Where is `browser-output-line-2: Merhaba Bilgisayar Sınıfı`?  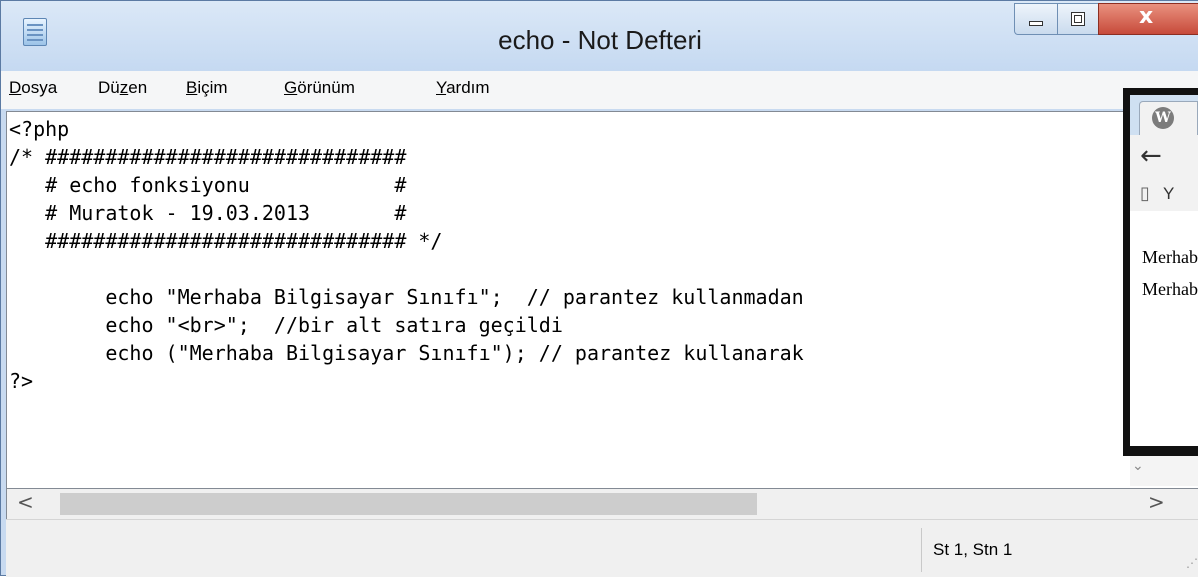 browser-output-line-2: Merhaba Bilgisayar Sınıfı is located at coordinates (1170, 289).